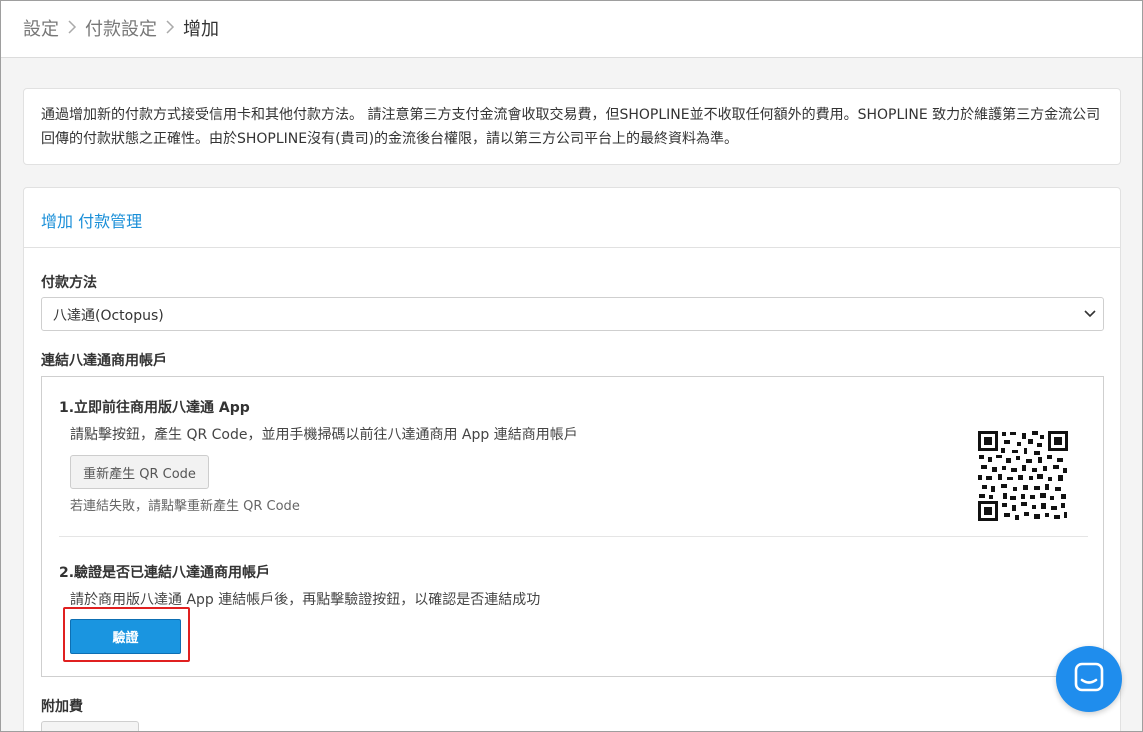  I want to click on breadcrumb-item-current: 增加, so click(201, 29).